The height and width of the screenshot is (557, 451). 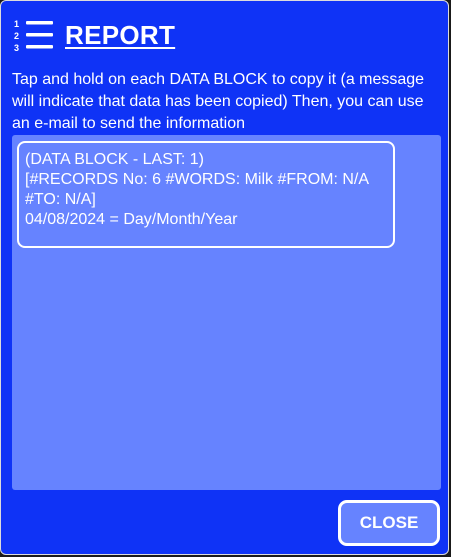 What do you see at coordinates (131, 219) in the screenshot?
I see `data-block-line: 04/08/2024 = Day/Month/Year` at bounding box center [131, 219].